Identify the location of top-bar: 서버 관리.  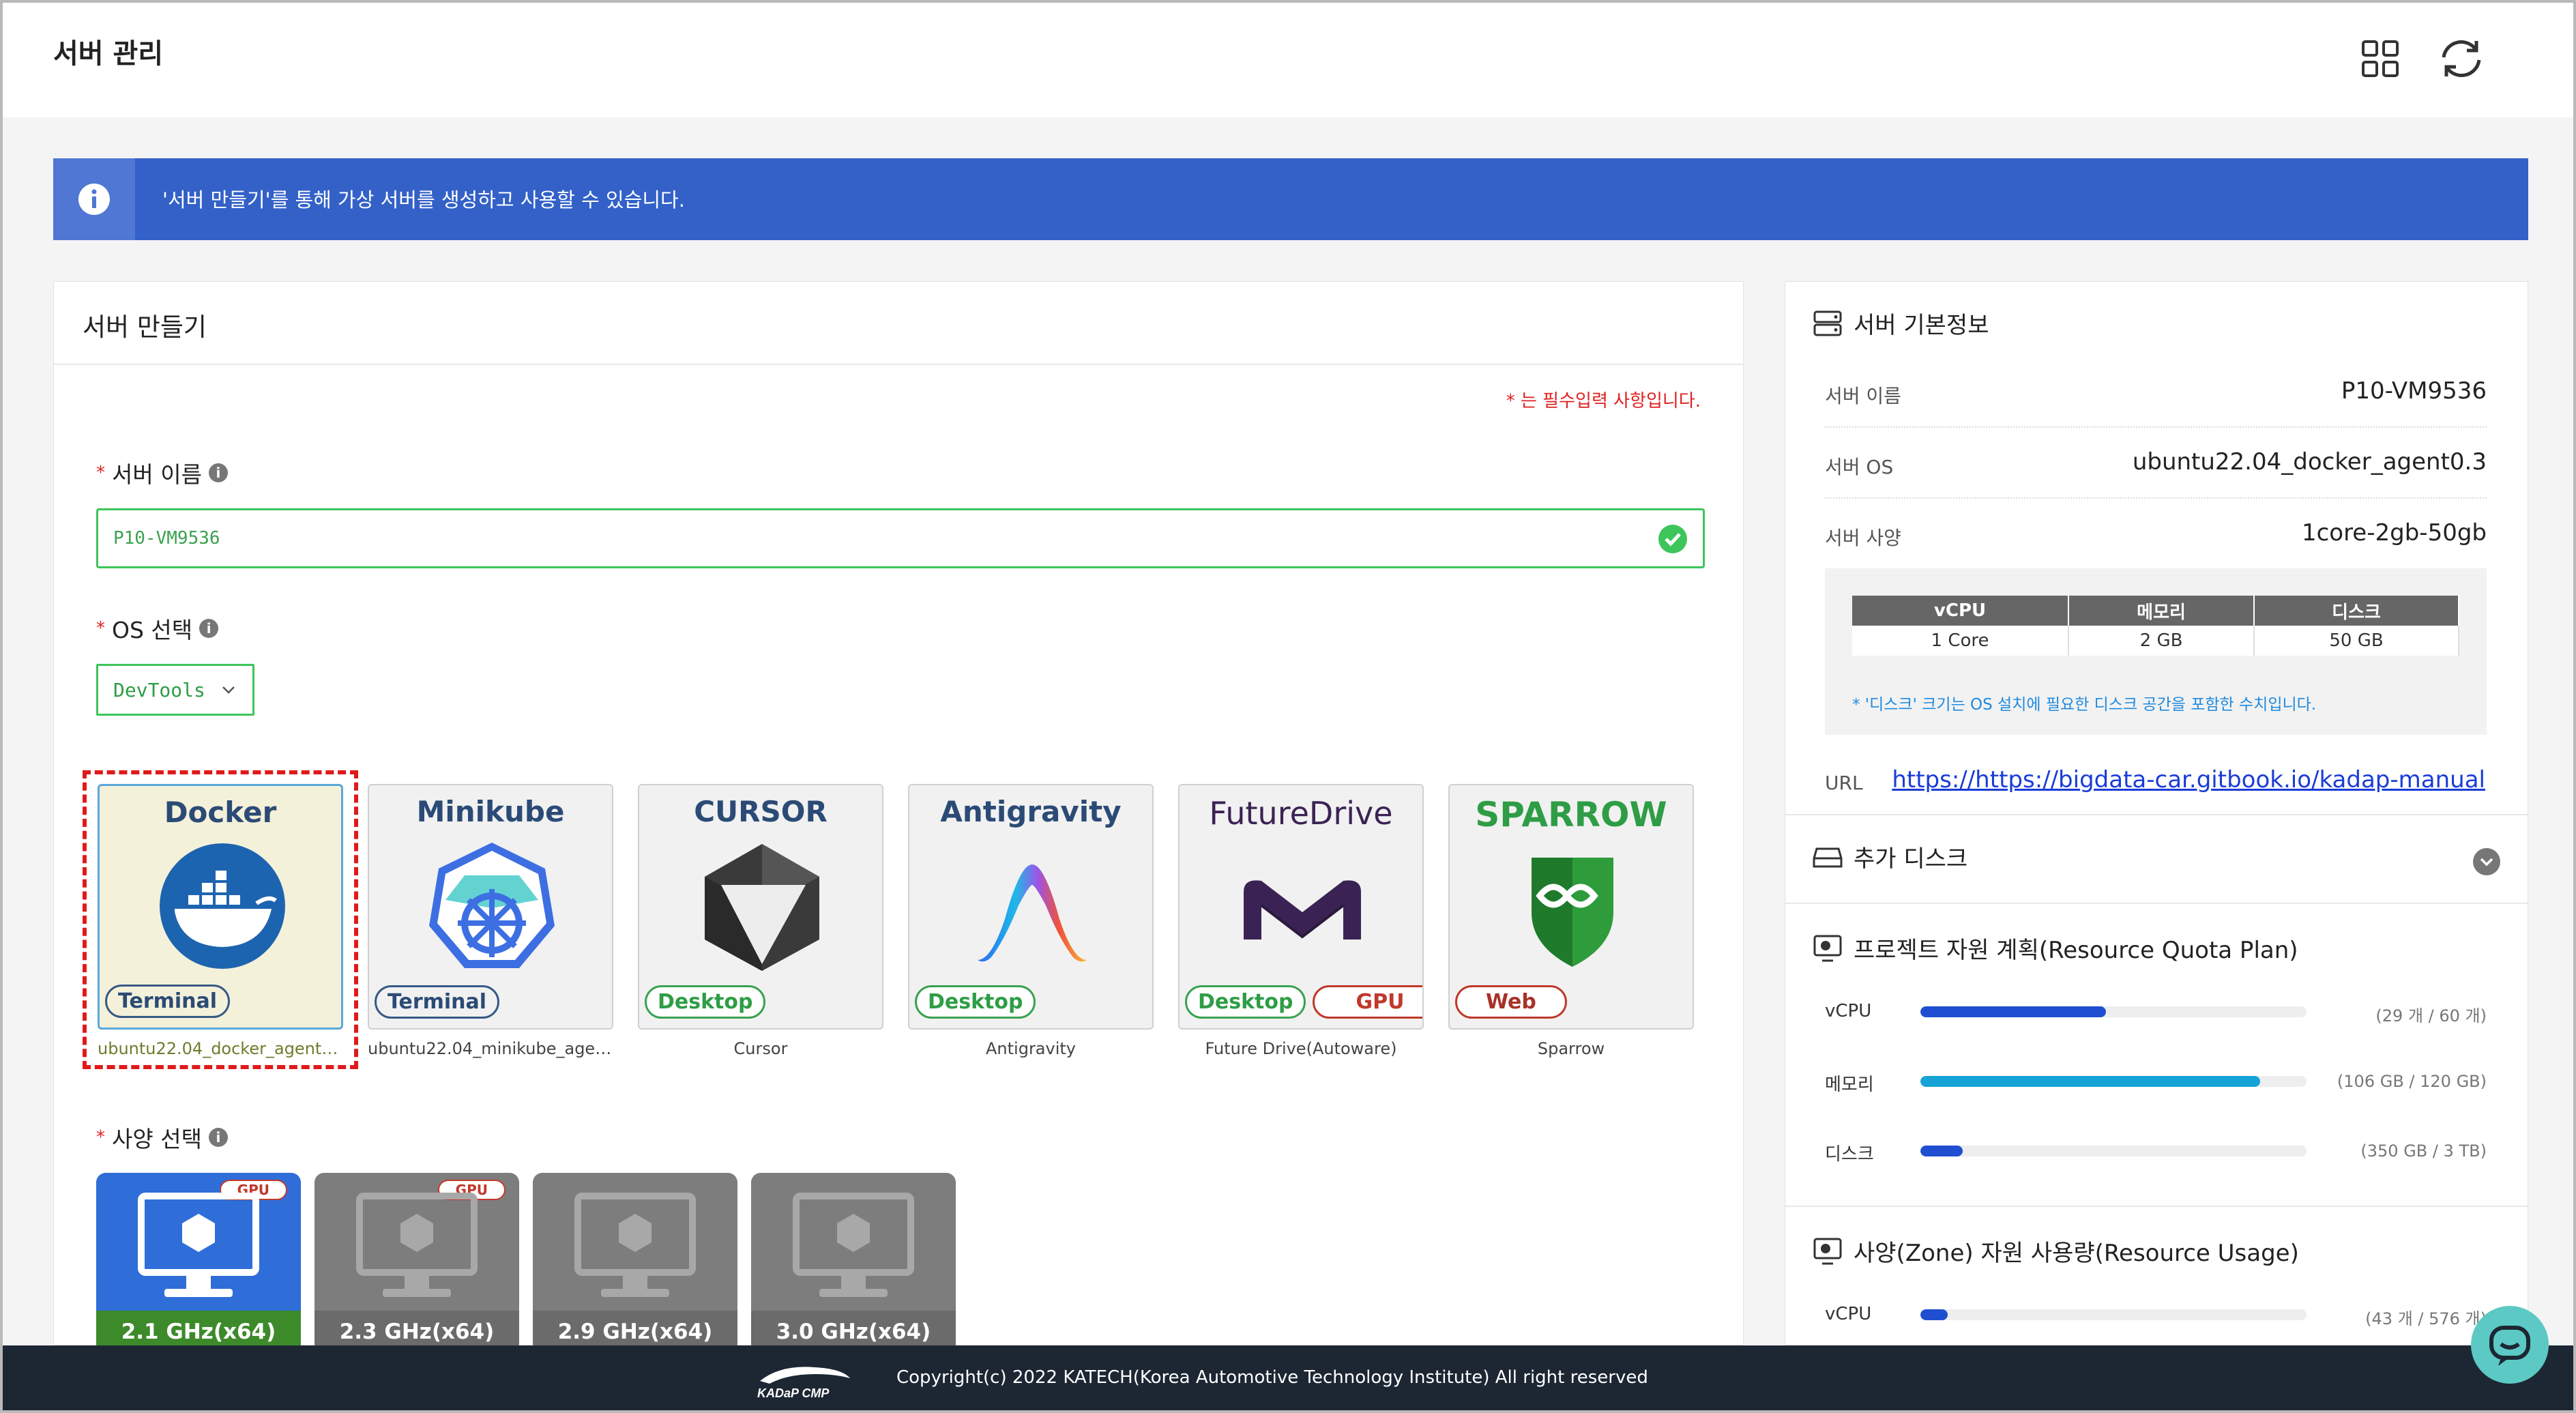
(1288, 60).